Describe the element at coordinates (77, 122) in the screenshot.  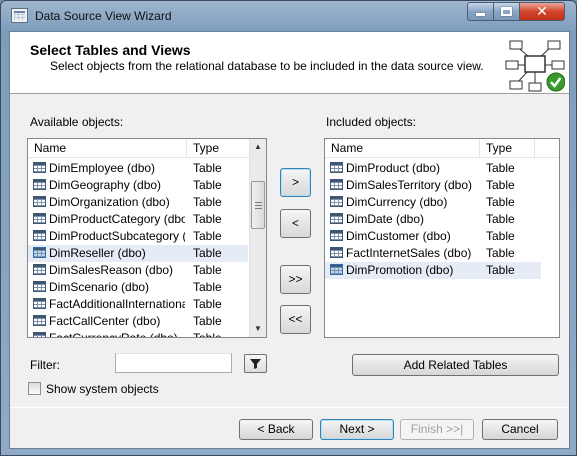
I see `available-objects-label: Available objects:` at that location.